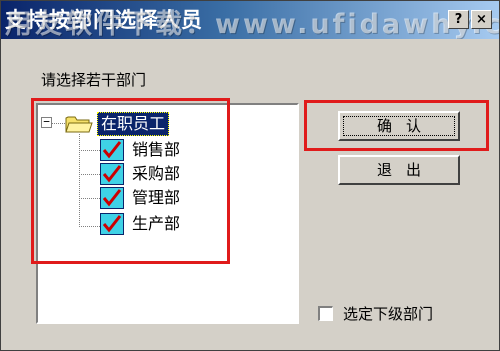  What do you see at coordinates (156, 198) in the screenshot?
I see `tree-item-management: 管理部` at bounding box center [156, 198].